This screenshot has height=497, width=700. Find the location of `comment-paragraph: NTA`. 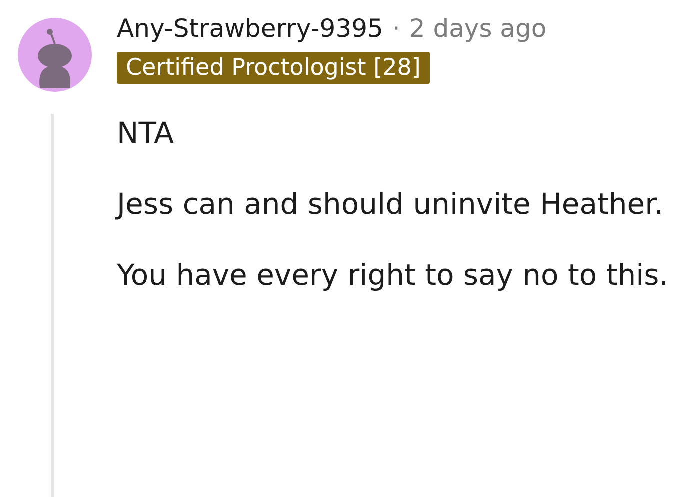

comment-paragraph: NTA is located at coordinates (146, 133).